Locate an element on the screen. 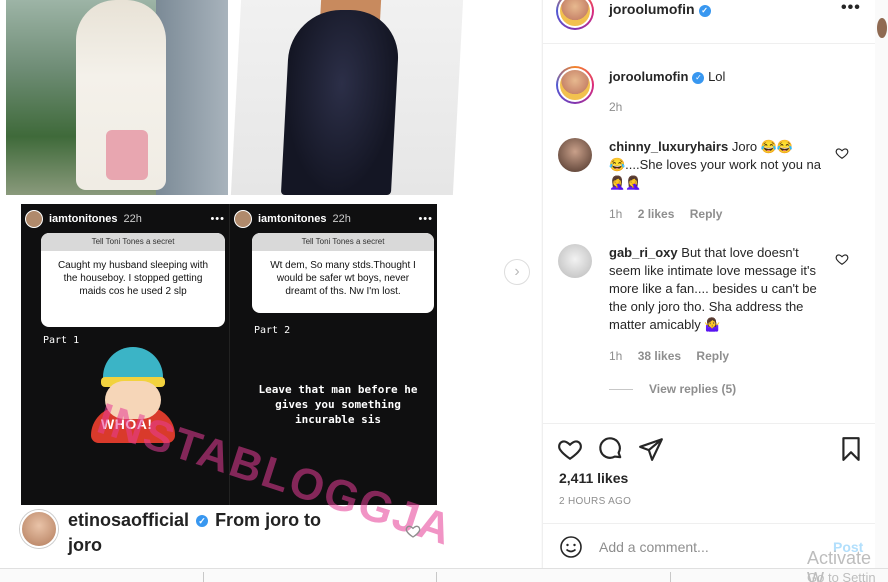 This screenshot has height=582, width=888. post-actions: 2,411 likes 2 HOURS AGO Post is located at coordinates (709, 495).